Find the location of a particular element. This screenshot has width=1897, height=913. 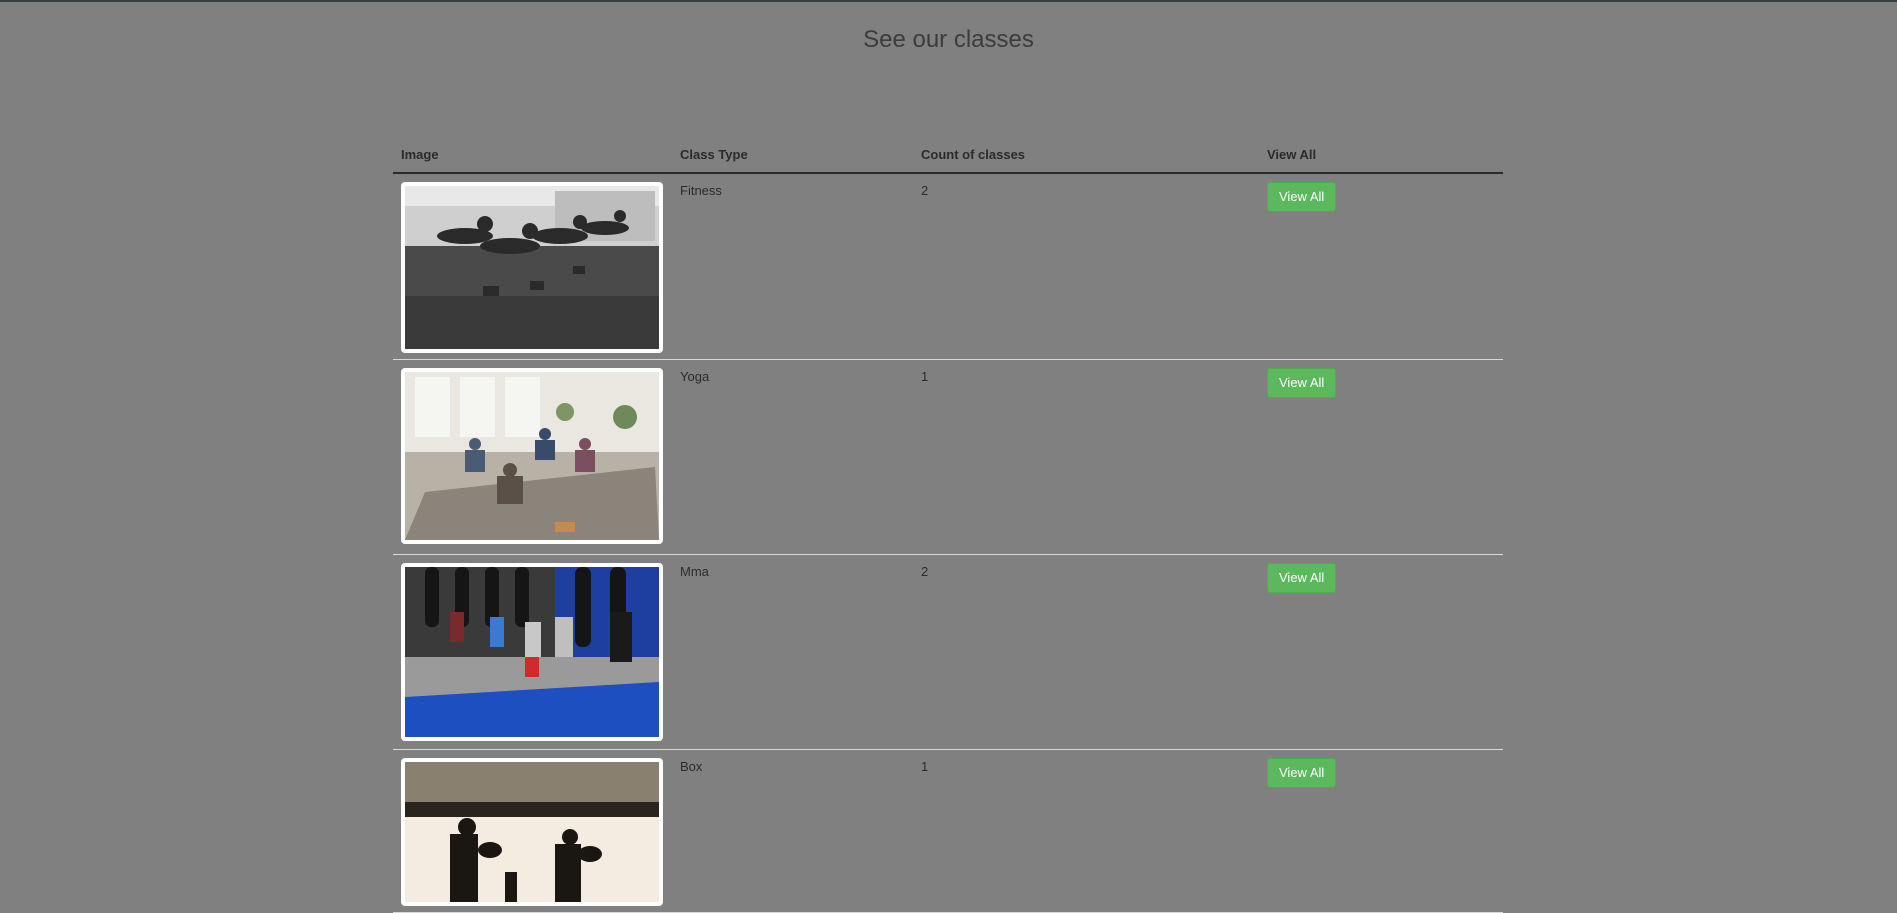

top-rule is located at coordinates (948, 1).